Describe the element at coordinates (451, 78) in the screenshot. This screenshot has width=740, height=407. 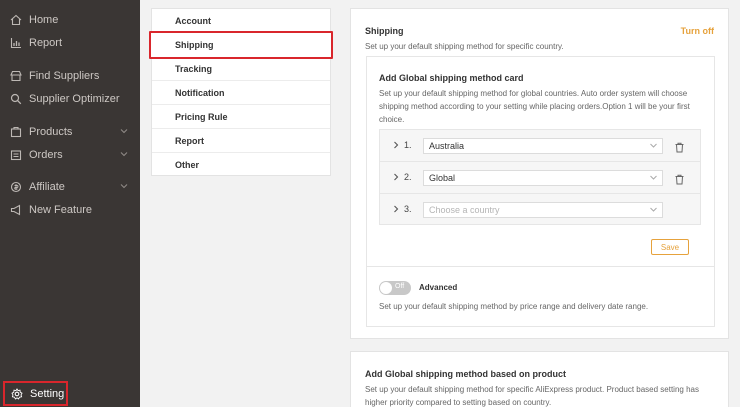
I see `card-title: Add Global shipping method card` at that location.